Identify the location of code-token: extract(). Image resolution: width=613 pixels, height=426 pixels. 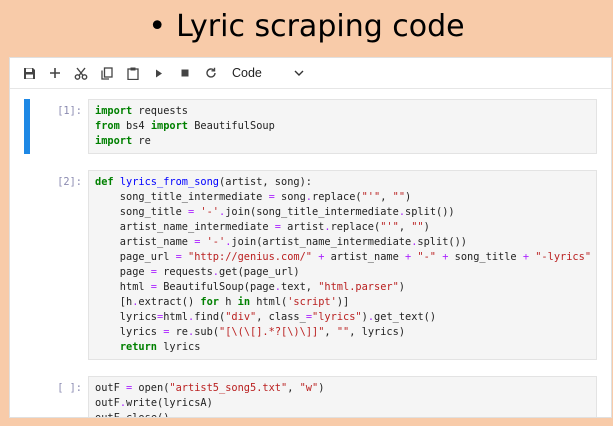
(169, 302).